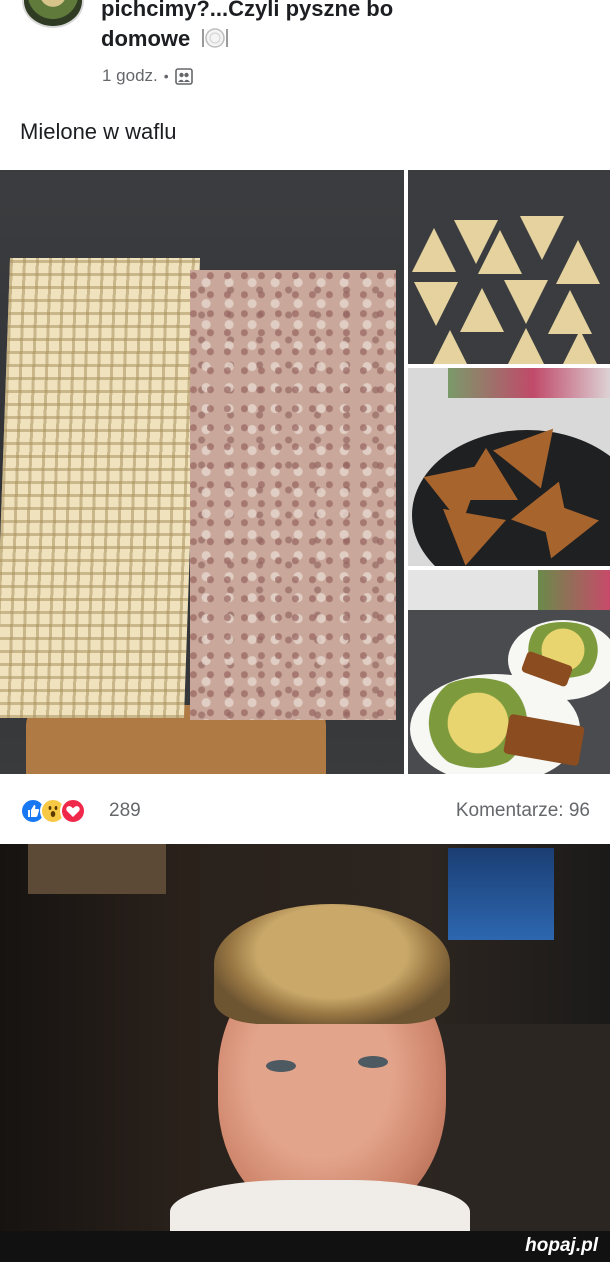 Image resolution: width=610 pixels, height=1262 pixels. What do you see at coordinates (550, 1245) in the screenshot?
I see `watermark-brand: hopaj` at bounding box center [550, 1245].